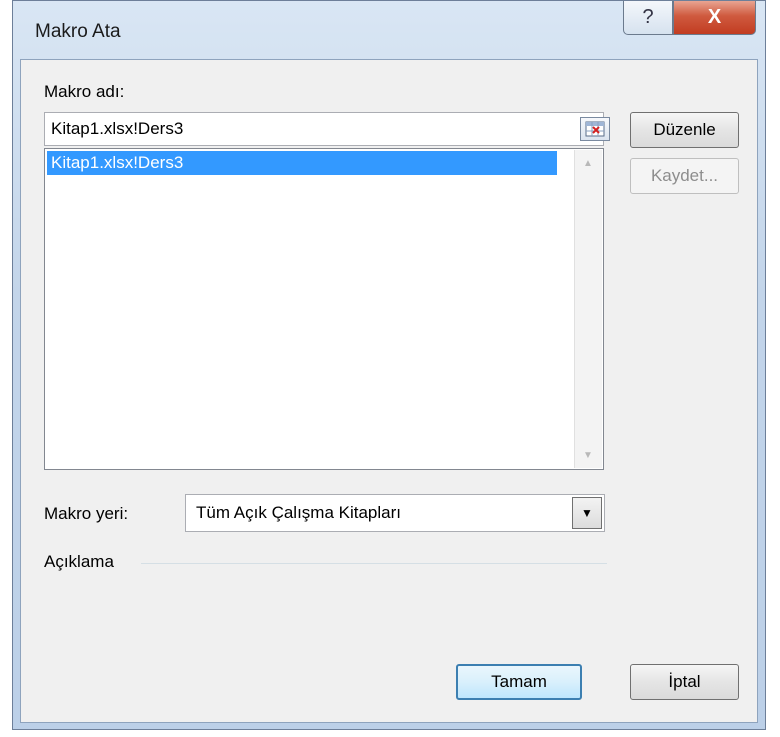 The width and height of the screenshot is (780, 737). I want to click on macro-location-select: Tüm Açık Çalışma Kitapları ▼, so click(395, 513).